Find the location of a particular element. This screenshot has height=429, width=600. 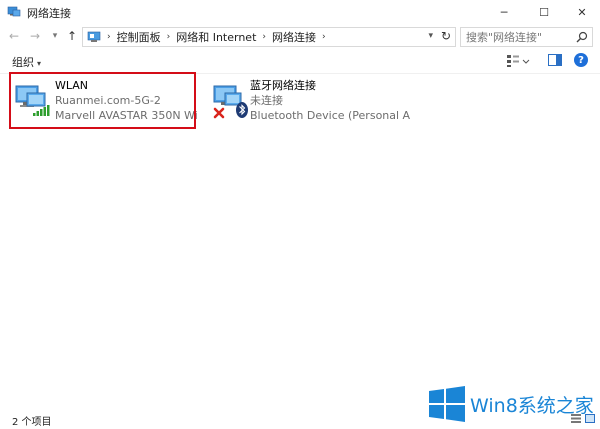

minimize-button: ─ is located at coordinates (504, 12).